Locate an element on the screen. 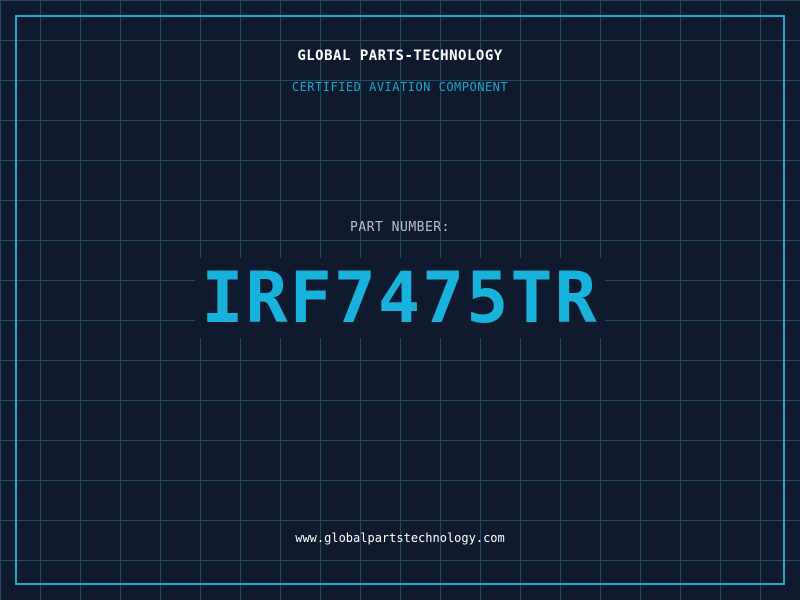  website-url: www.globalpartstechnology.com is located at coordinates (400, 538).